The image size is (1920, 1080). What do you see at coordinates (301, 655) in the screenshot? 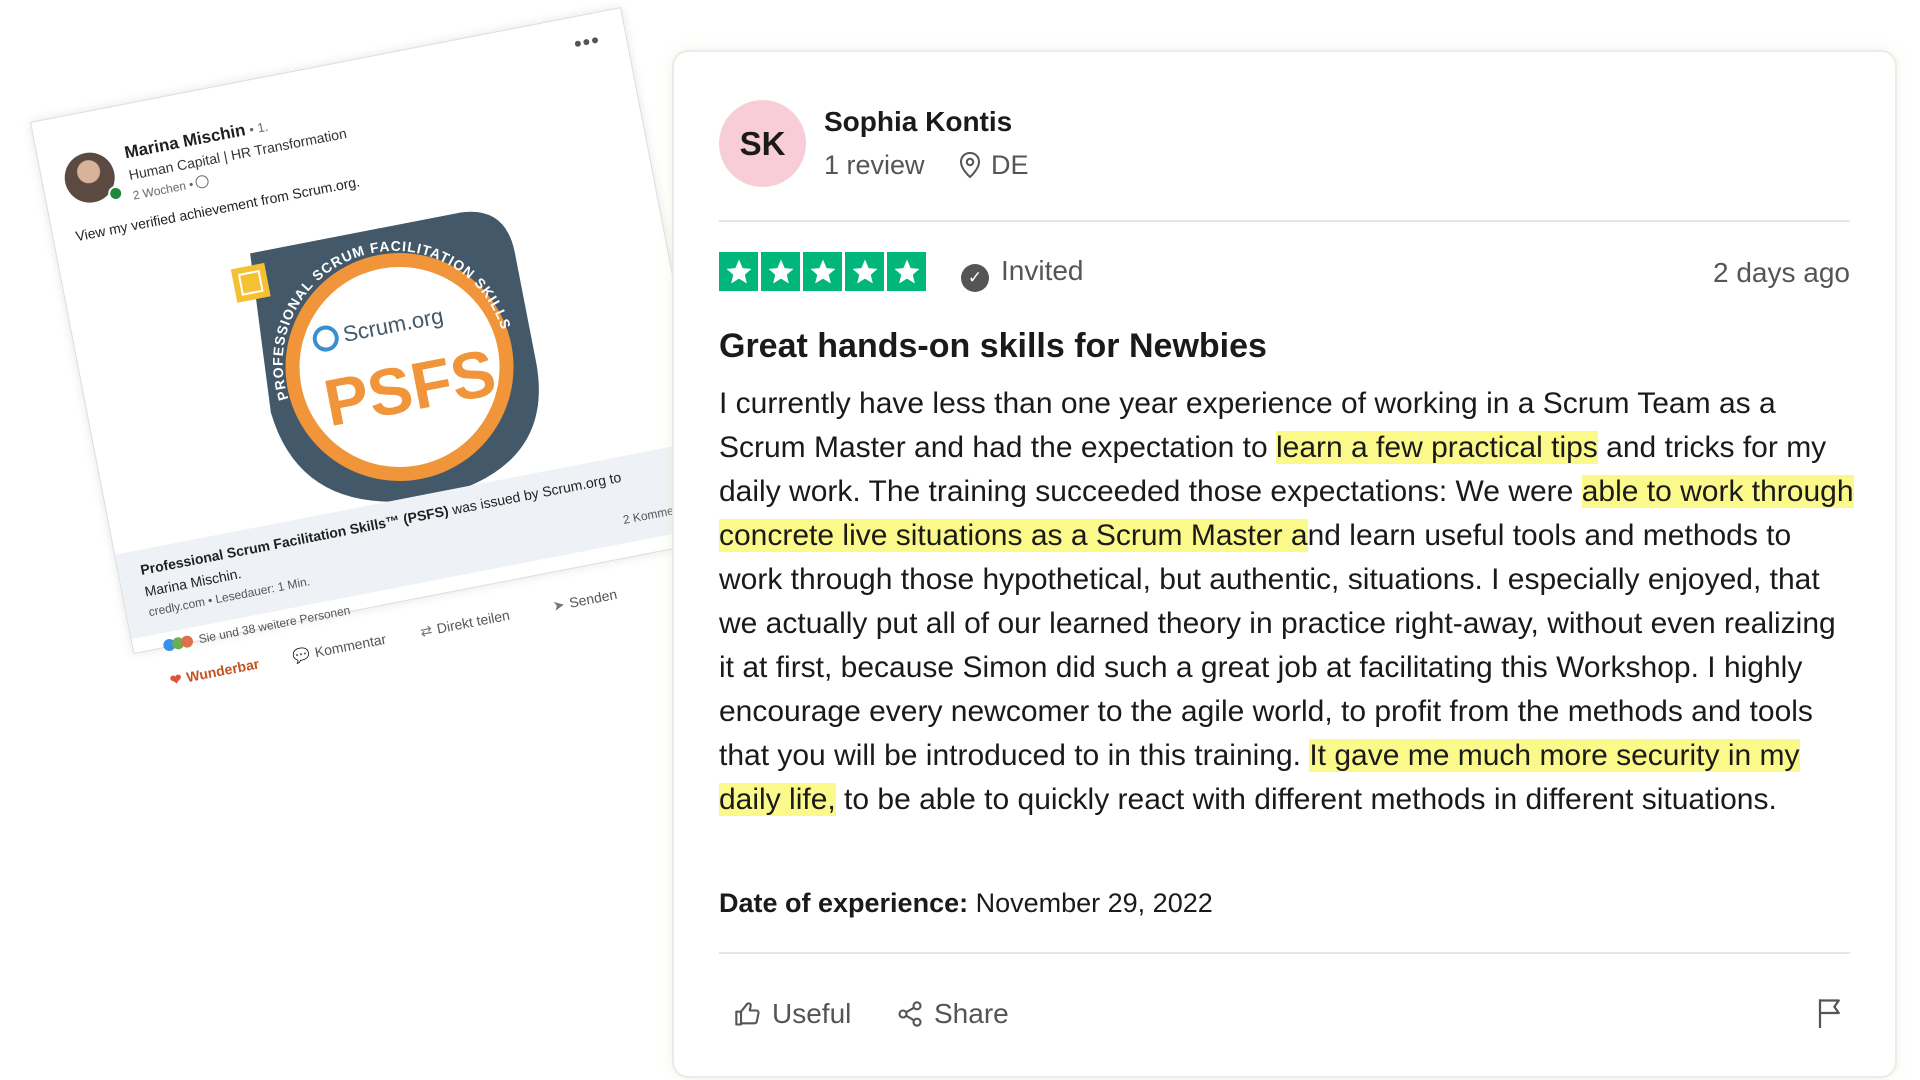
I see `comment-icon: 💬` at bounding box center [301, 655].